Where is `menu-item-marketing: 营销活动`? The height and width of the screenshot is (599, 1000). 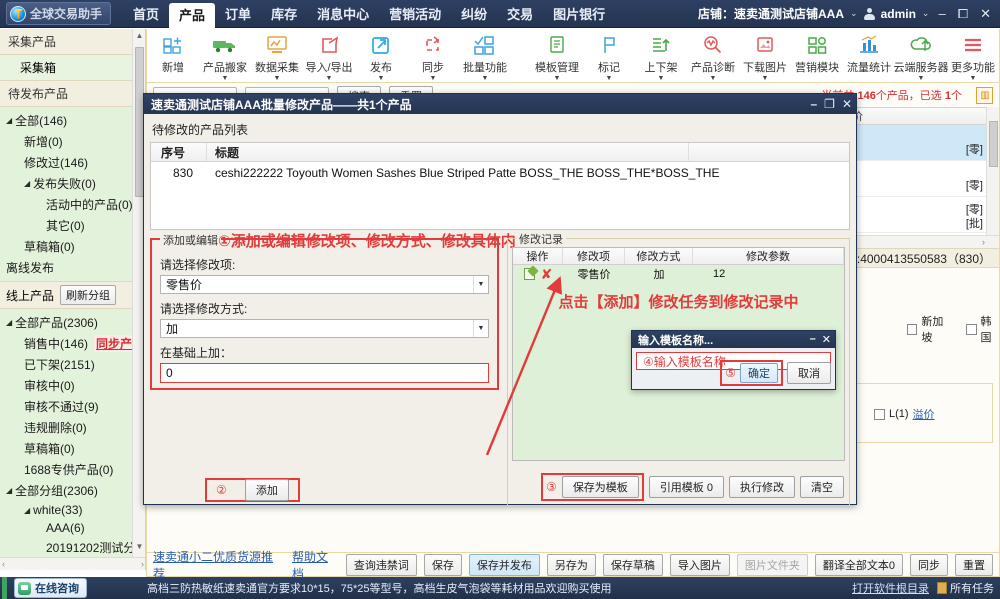
menu-item-marketing: 营销活动 is located at coordinates (415, 15).